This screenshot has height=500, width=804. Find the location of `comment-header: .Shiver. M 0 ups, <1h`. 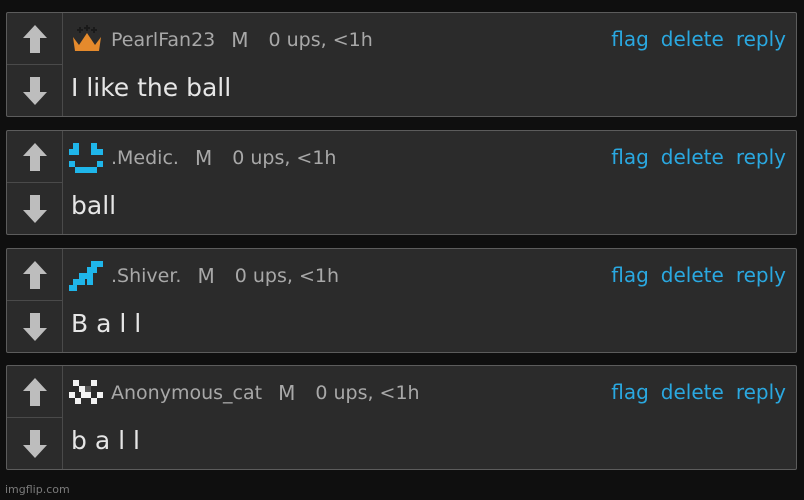

comment-header: .Shiver. M 0 ups, <1h is located at coordinates (203, 276).